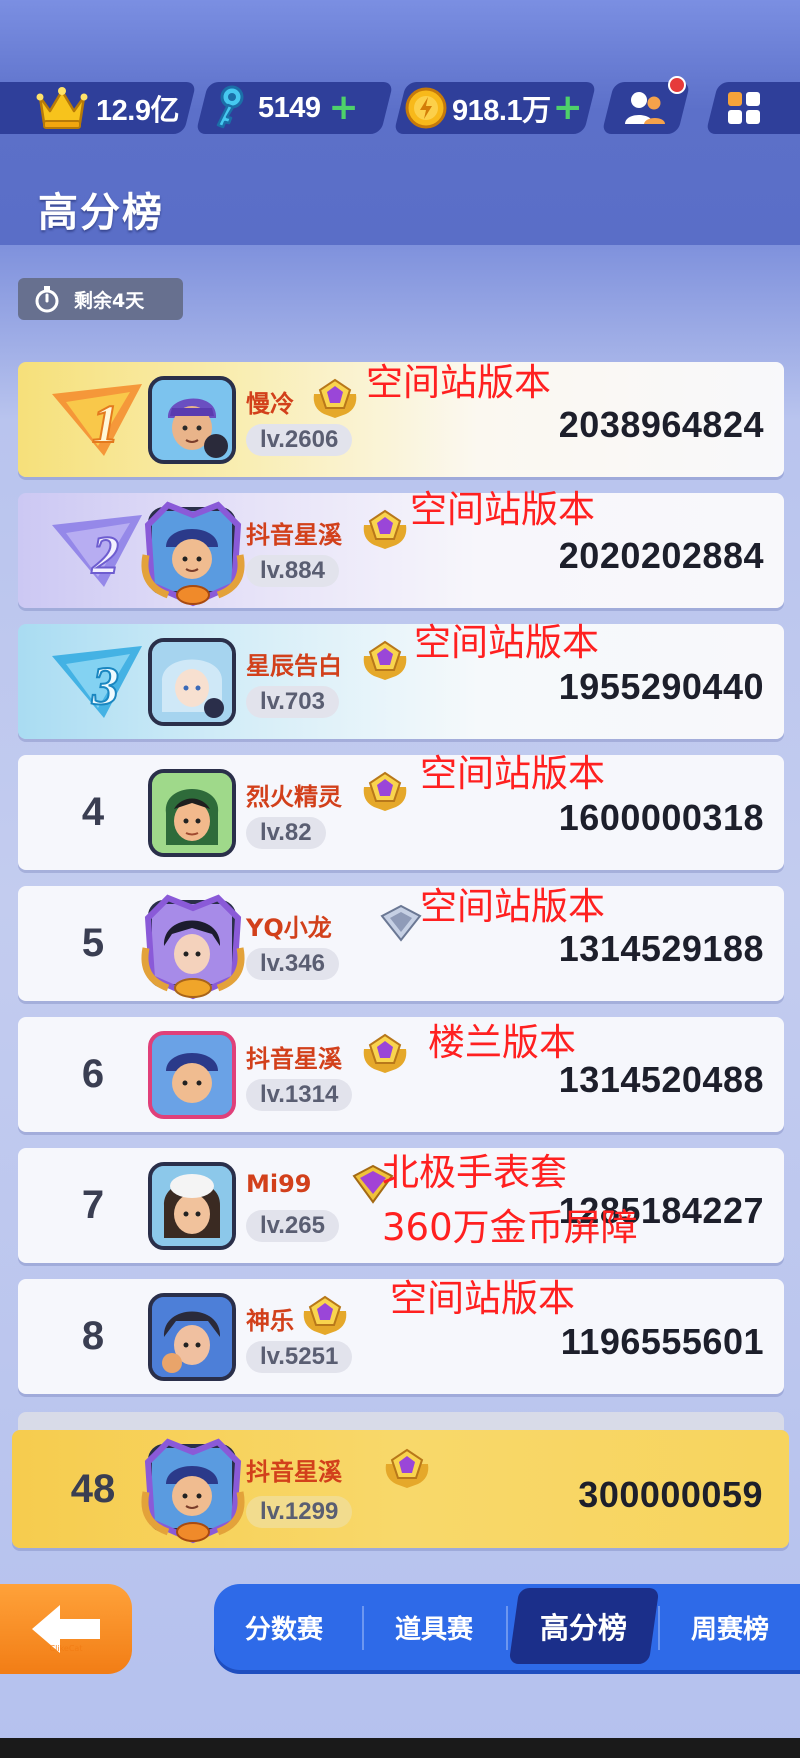 This screenshot has height=1758, width=800. I want to click on player-score: 1314529188, so click(661, 948).